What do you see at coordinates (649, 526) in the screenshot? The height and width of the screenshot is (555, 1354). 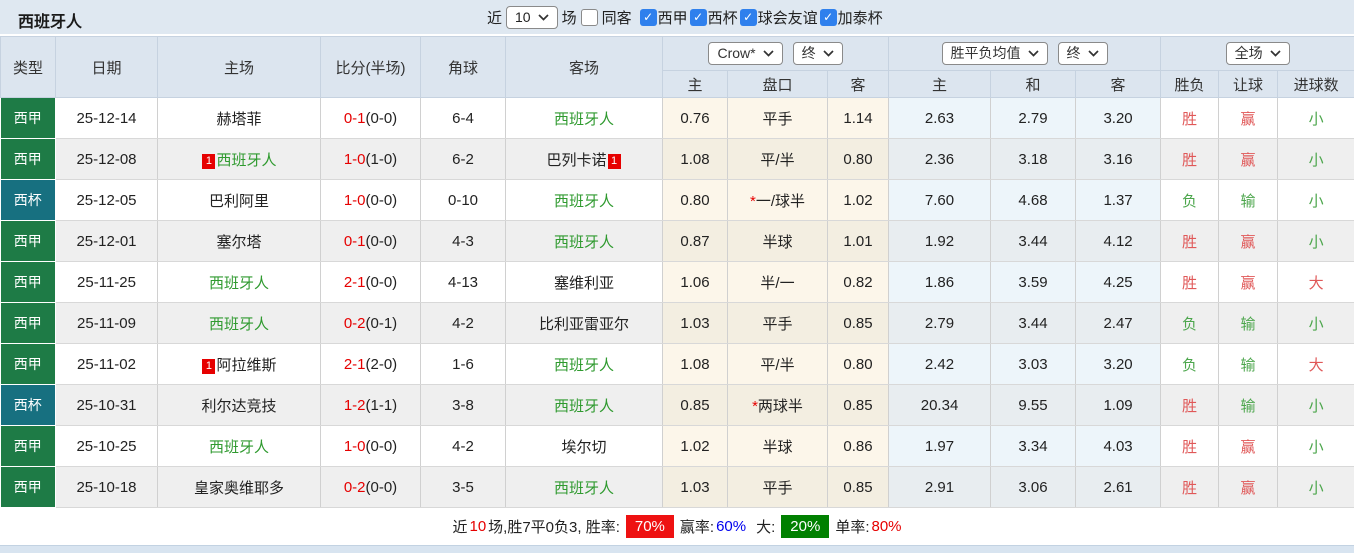 I see `win-rate-badge: 70%` at bounding box center [649, 526].